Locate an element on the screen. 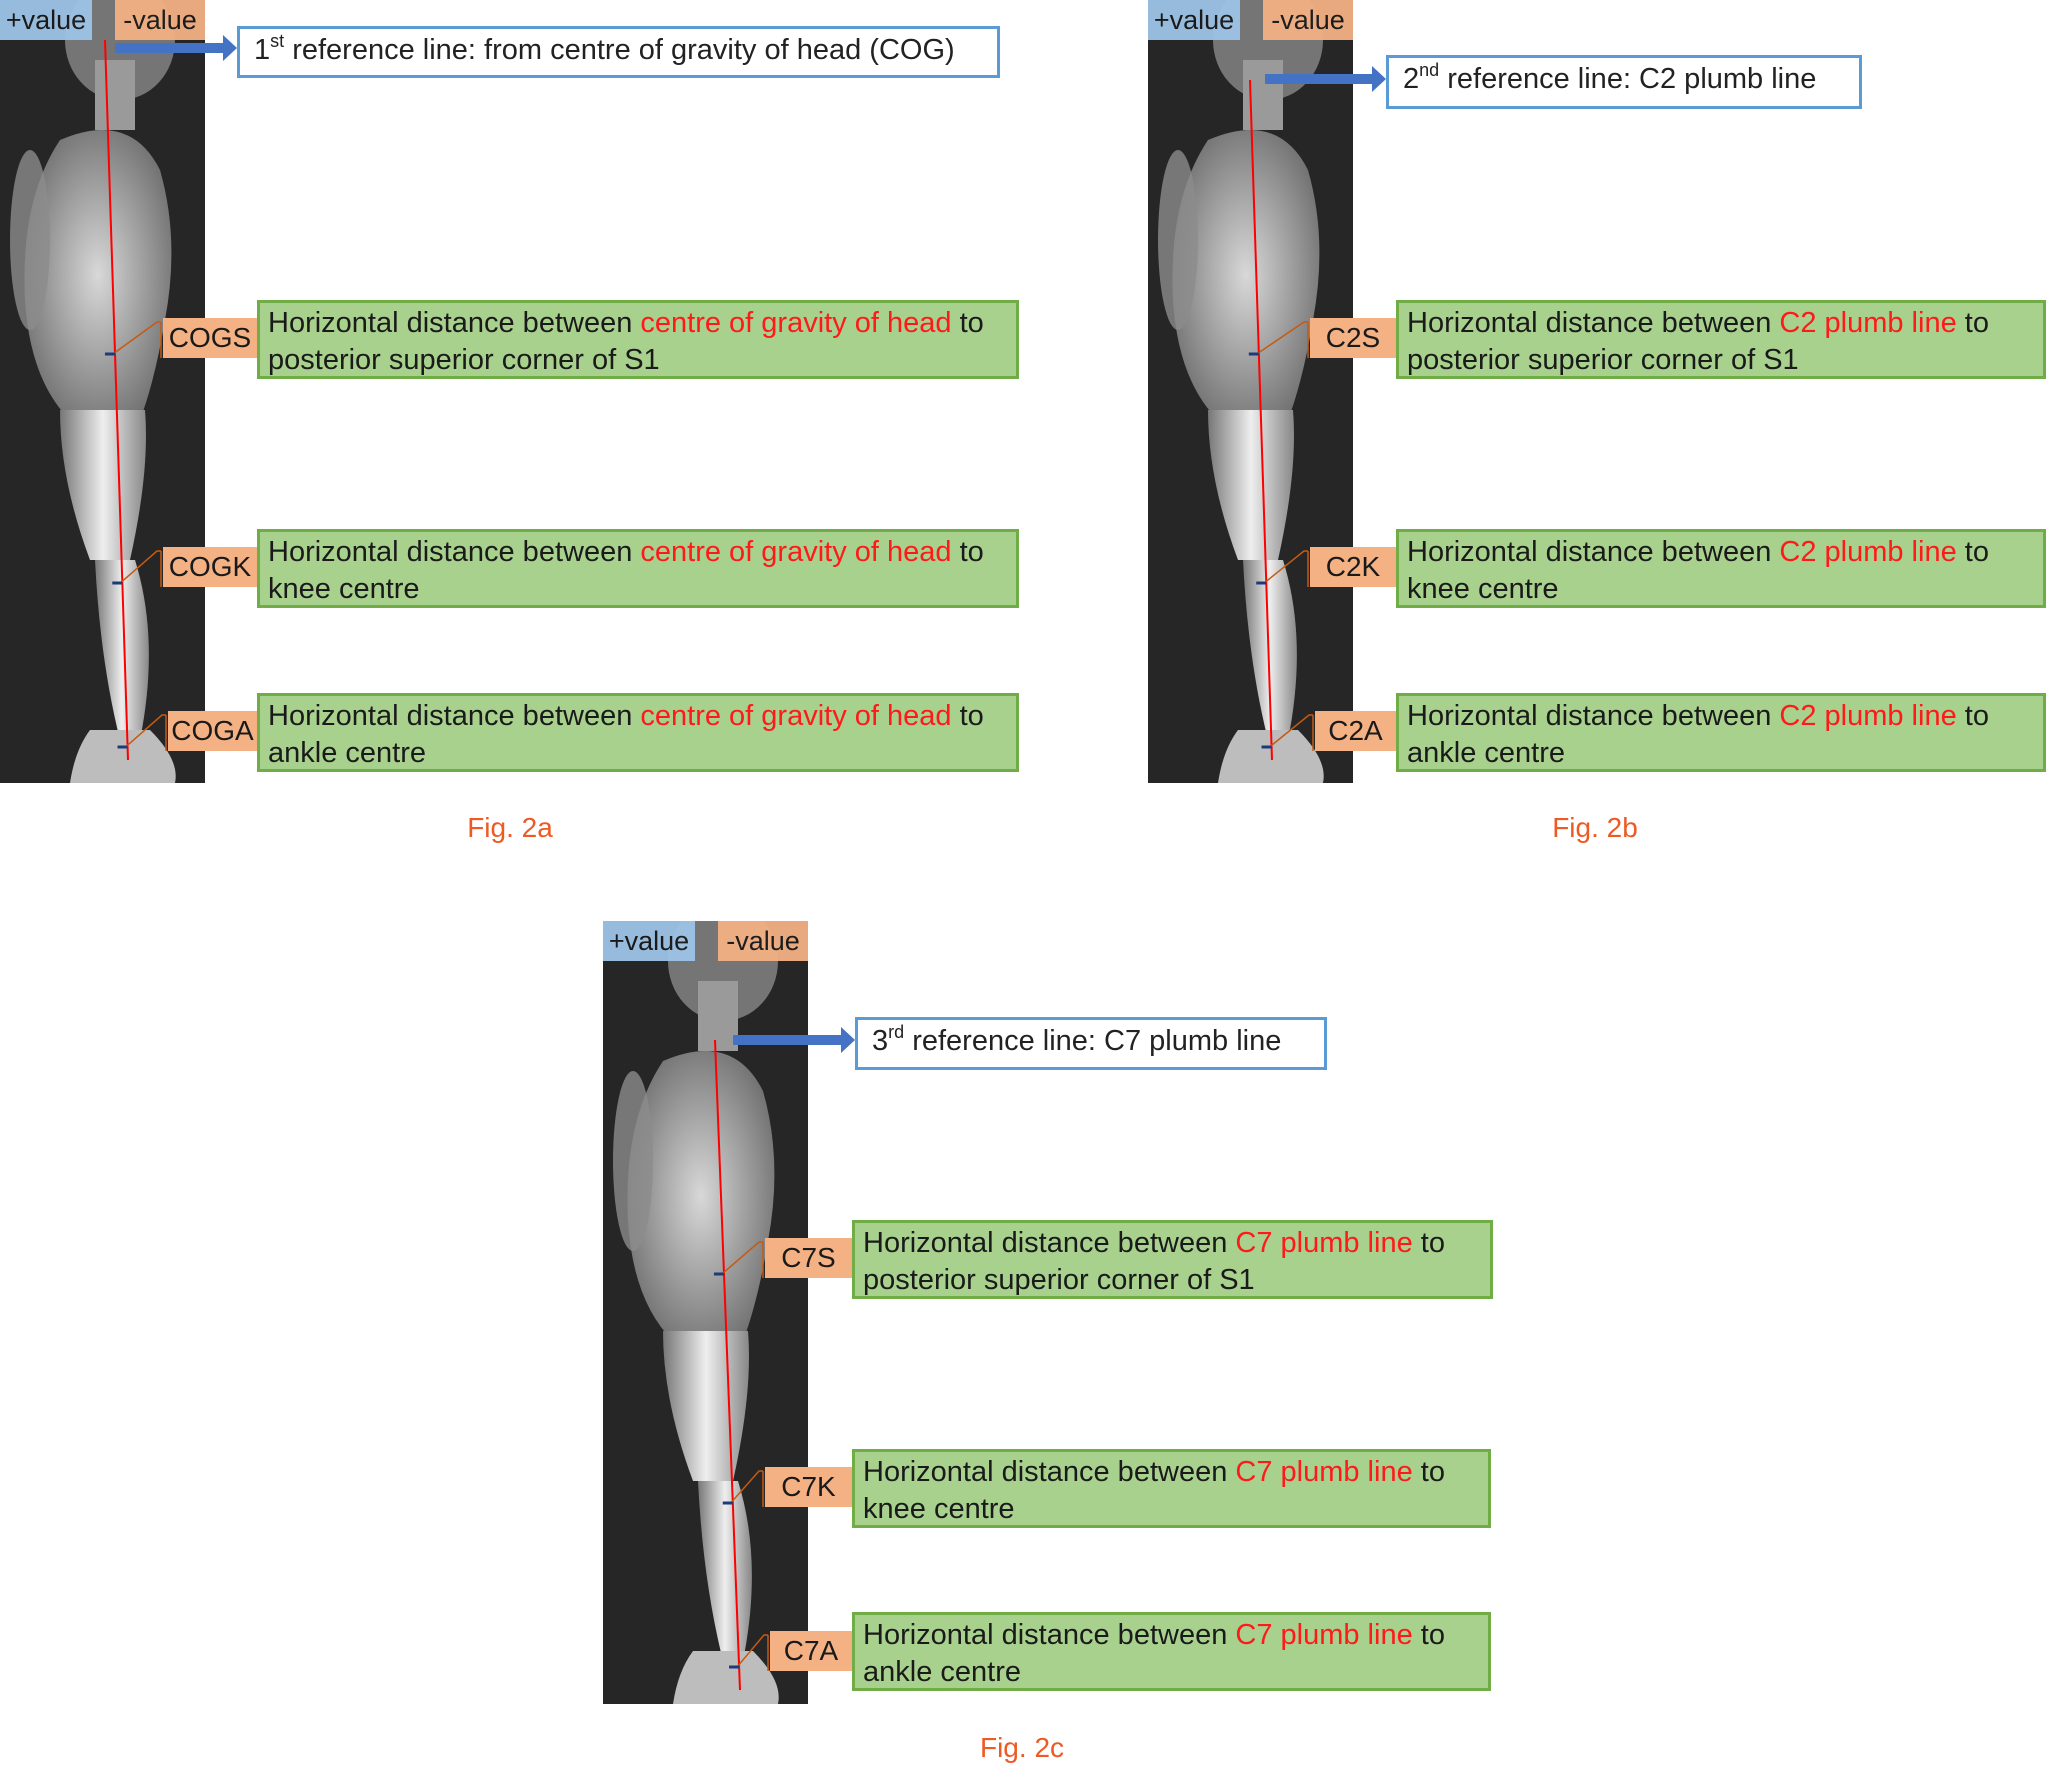 The width and height of the screenshot is (2046, 1768). measurement-label: C7S is located at coordinates (808, 1258).